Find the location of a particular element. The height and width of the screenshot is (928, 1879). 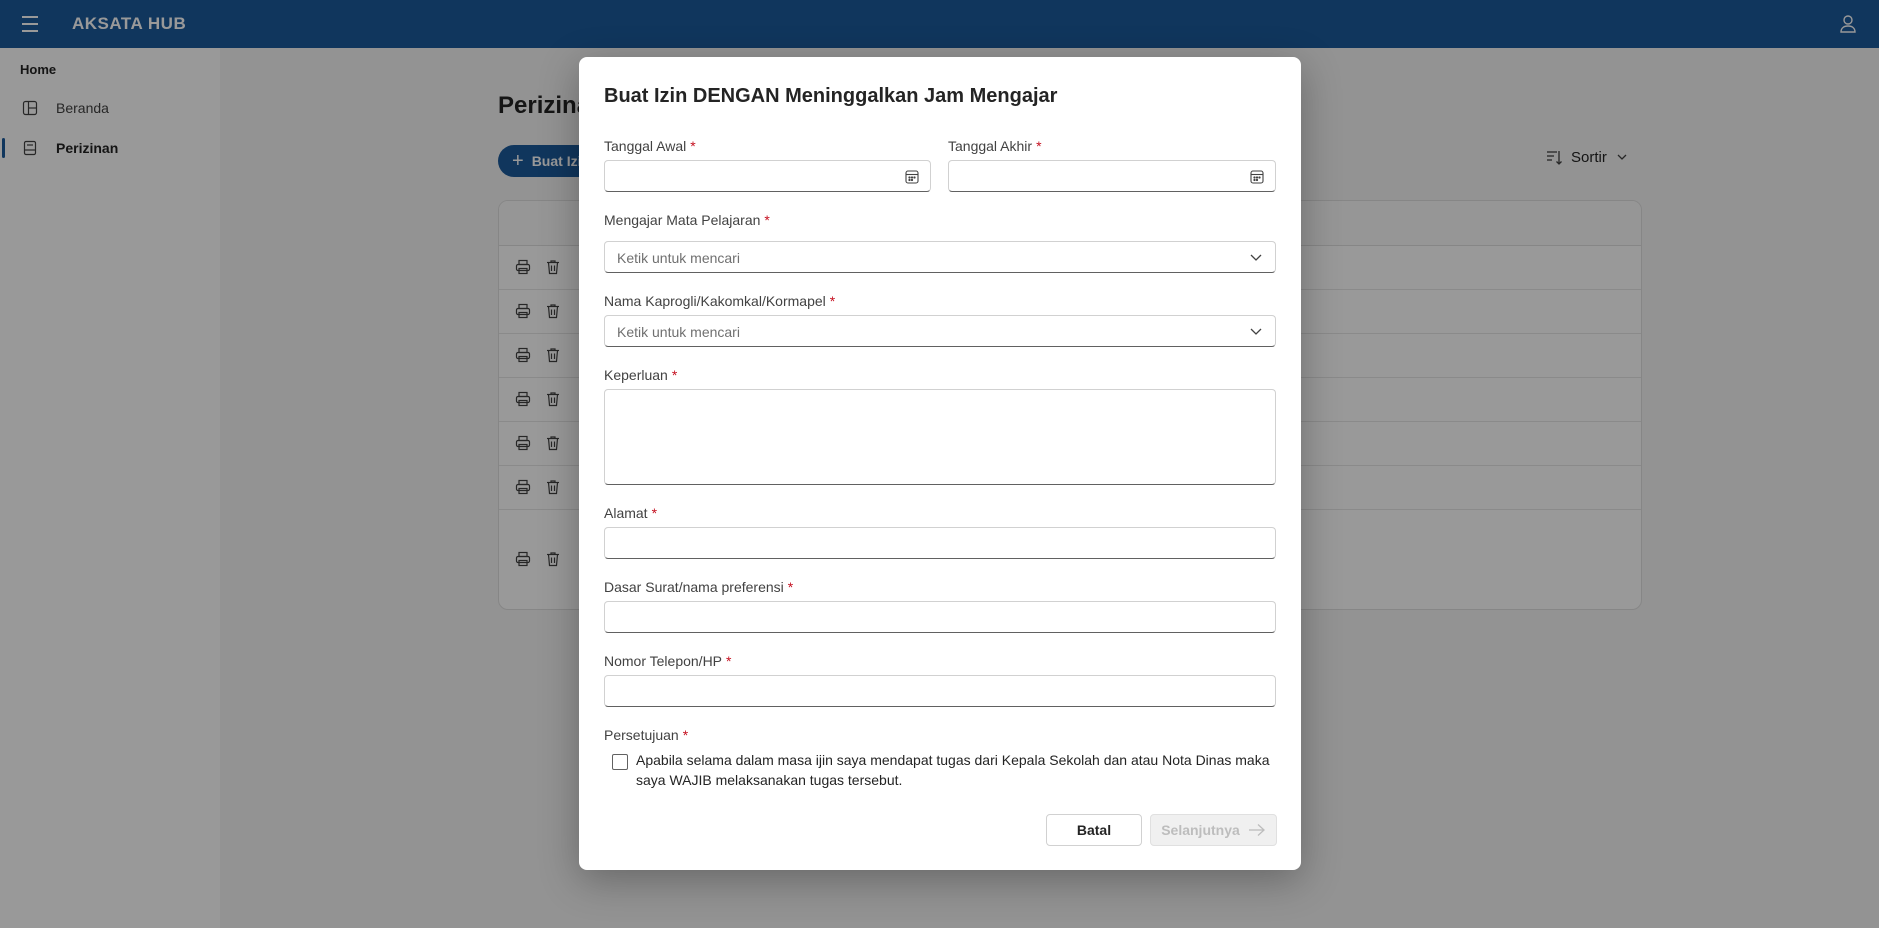

next-button-label: Selanjutnya is located at coordinates (1200, 830).